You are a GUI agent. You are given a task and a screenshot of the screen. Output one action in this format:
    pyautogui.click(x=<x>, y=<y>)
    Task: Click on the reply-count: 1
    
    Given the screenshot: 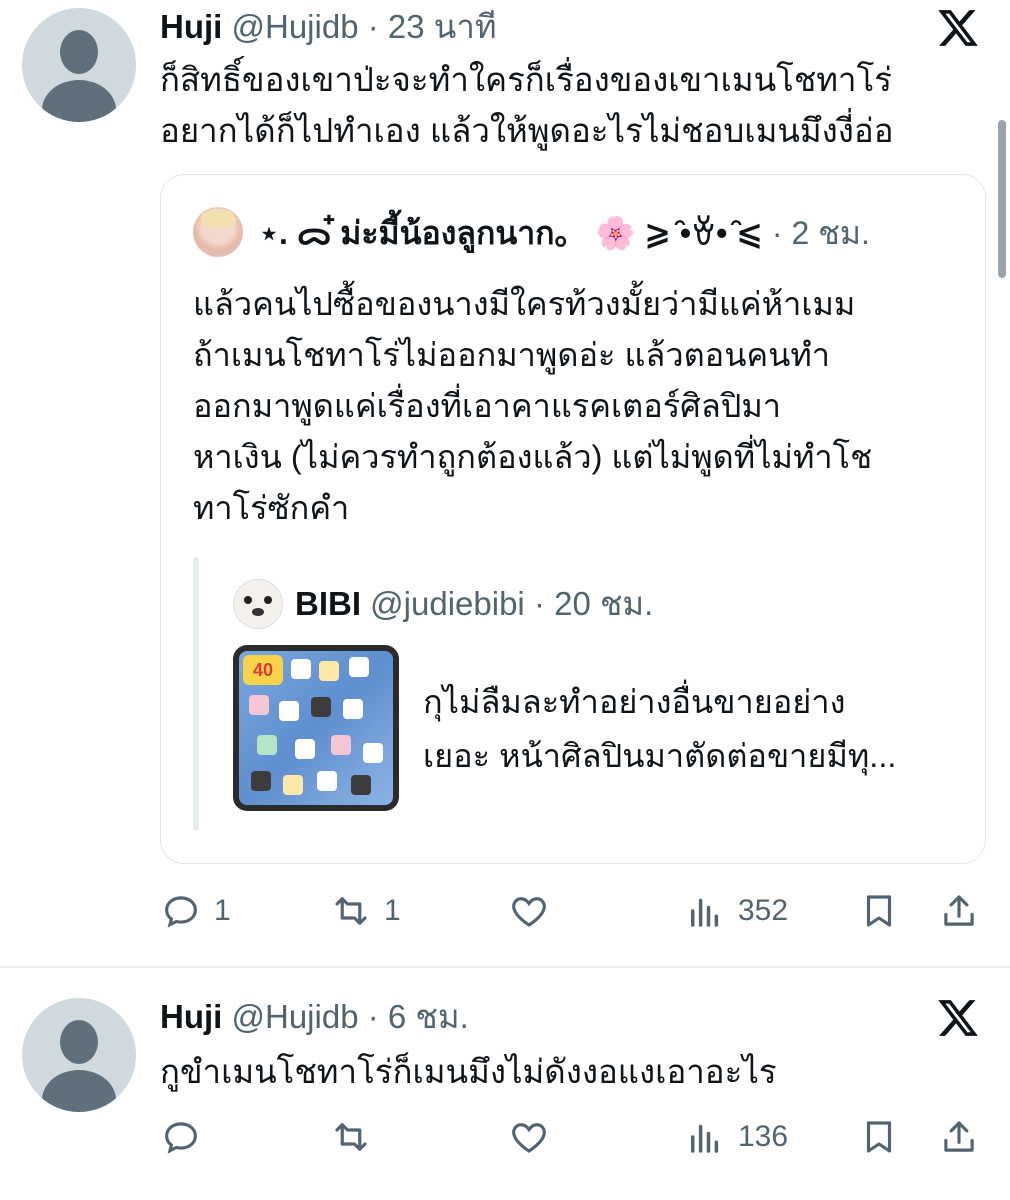 What is the action you would take?
    pyautogui.click(x=222, y=910)
    